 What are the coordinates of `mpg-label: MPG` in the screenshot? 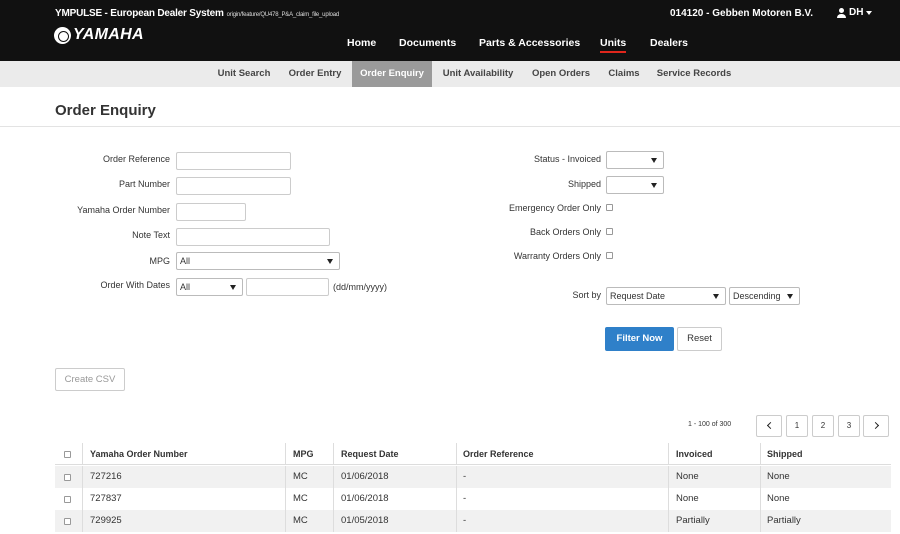 It's located at (159, 261).